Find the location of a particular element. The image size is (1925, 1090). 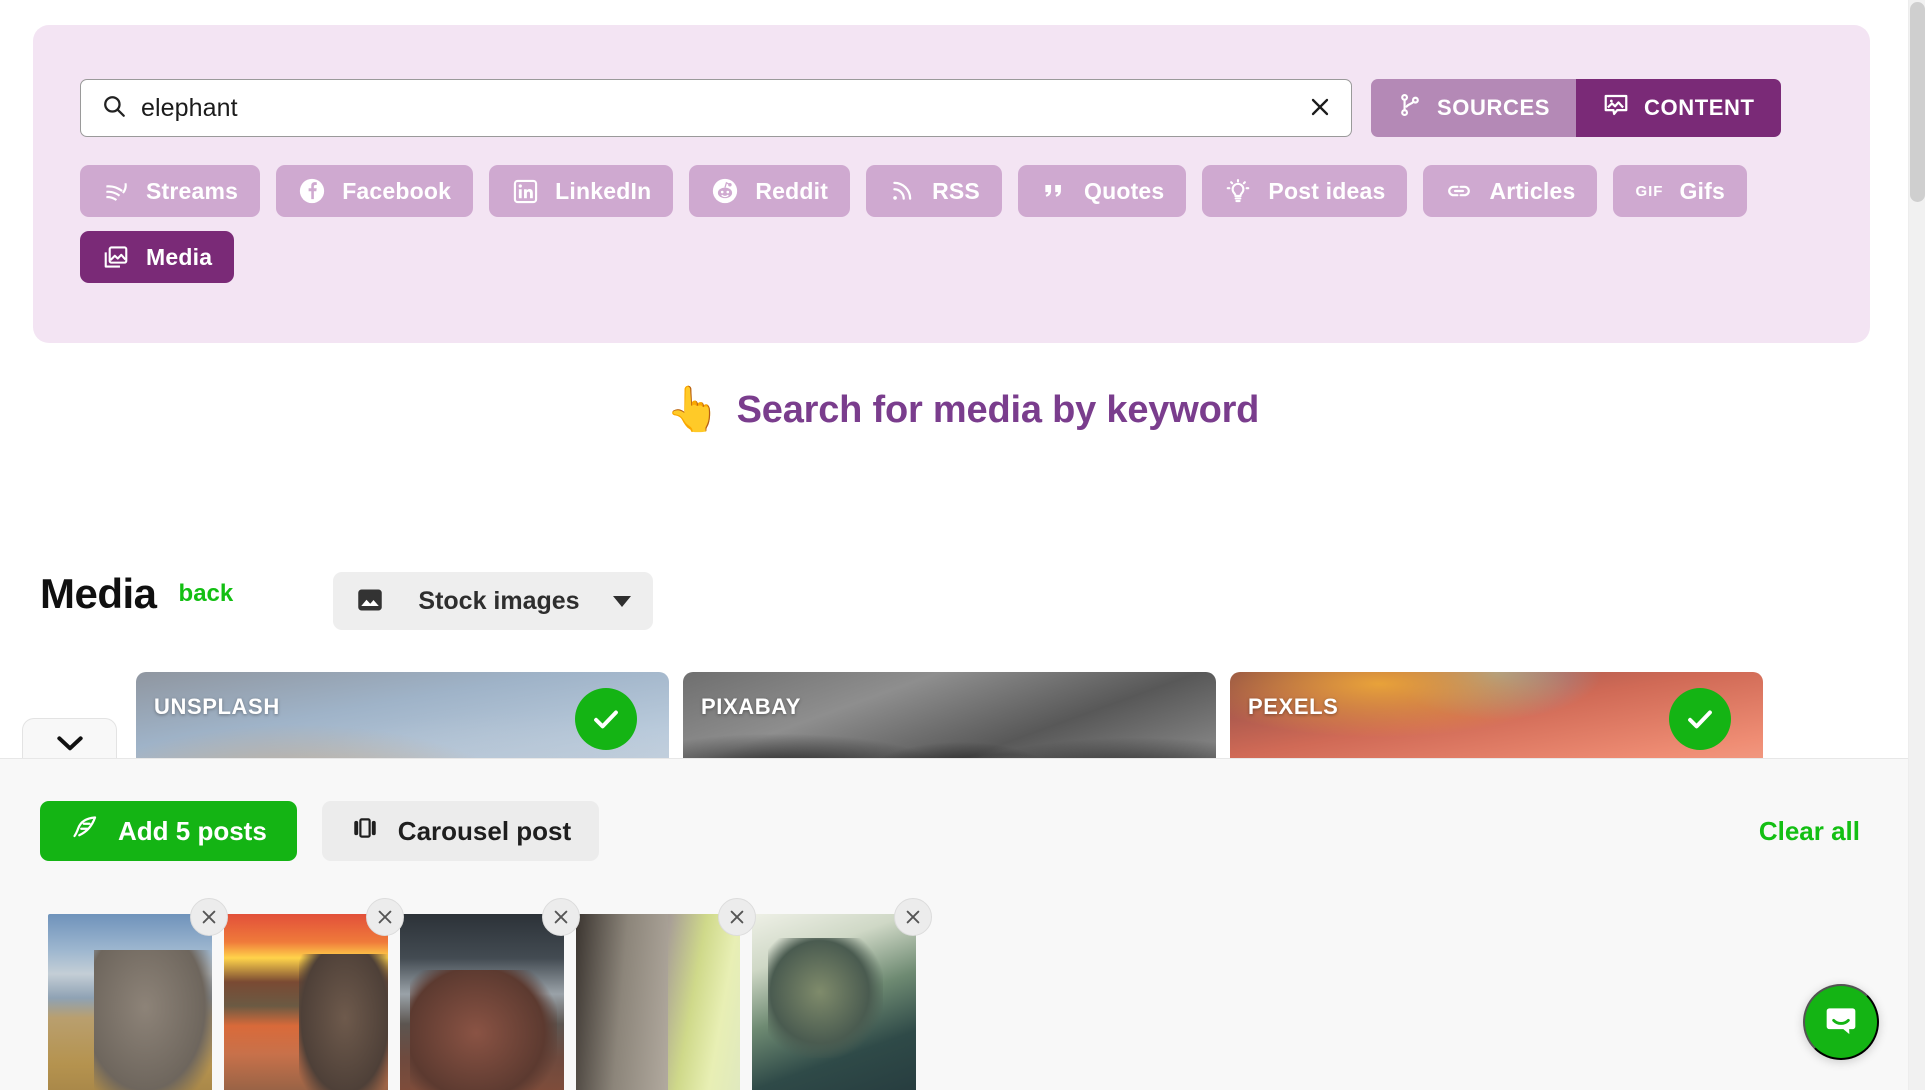

search-input is located at coordinates (715, 108).